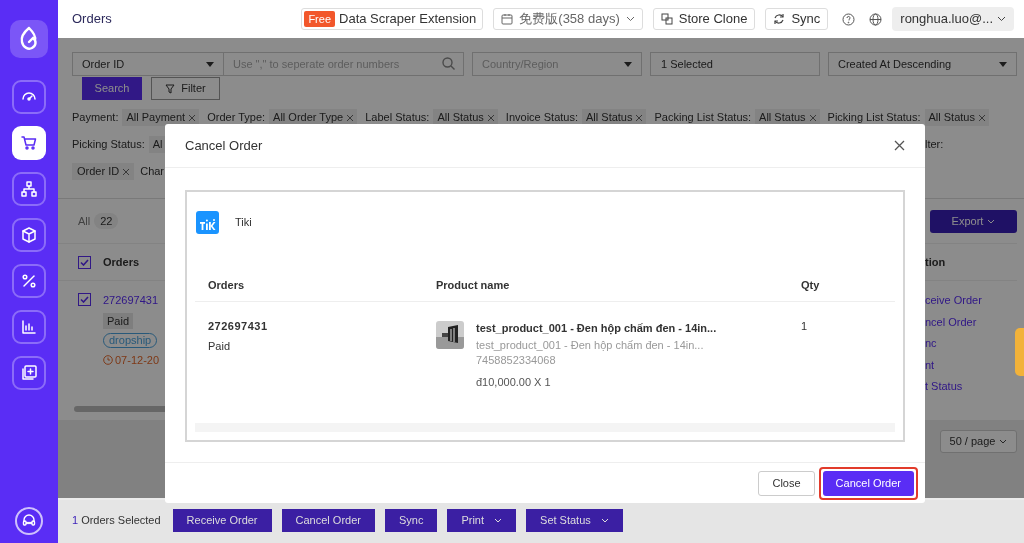  What do you see at coordinates (161, 117) in the screenshot?
I see `filter-chip: All Payment` at bounding box center [161, 117].